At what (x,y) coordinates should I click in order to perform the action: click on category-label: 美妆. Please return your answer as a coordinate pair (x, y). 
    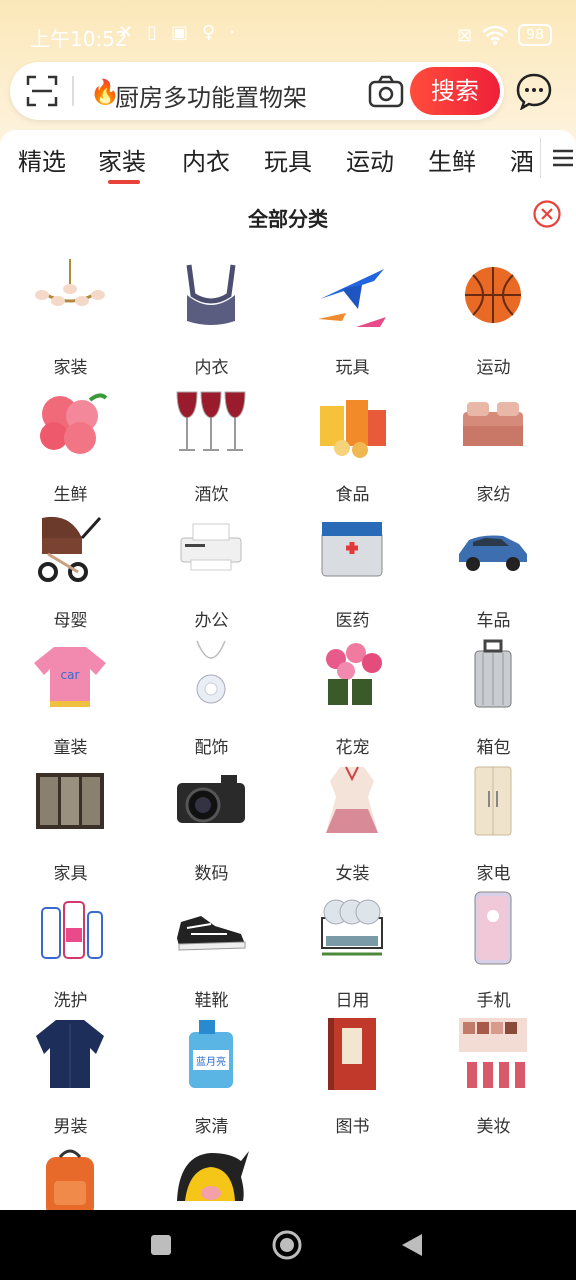
    Looking at the image, I should click on (493, 1127).